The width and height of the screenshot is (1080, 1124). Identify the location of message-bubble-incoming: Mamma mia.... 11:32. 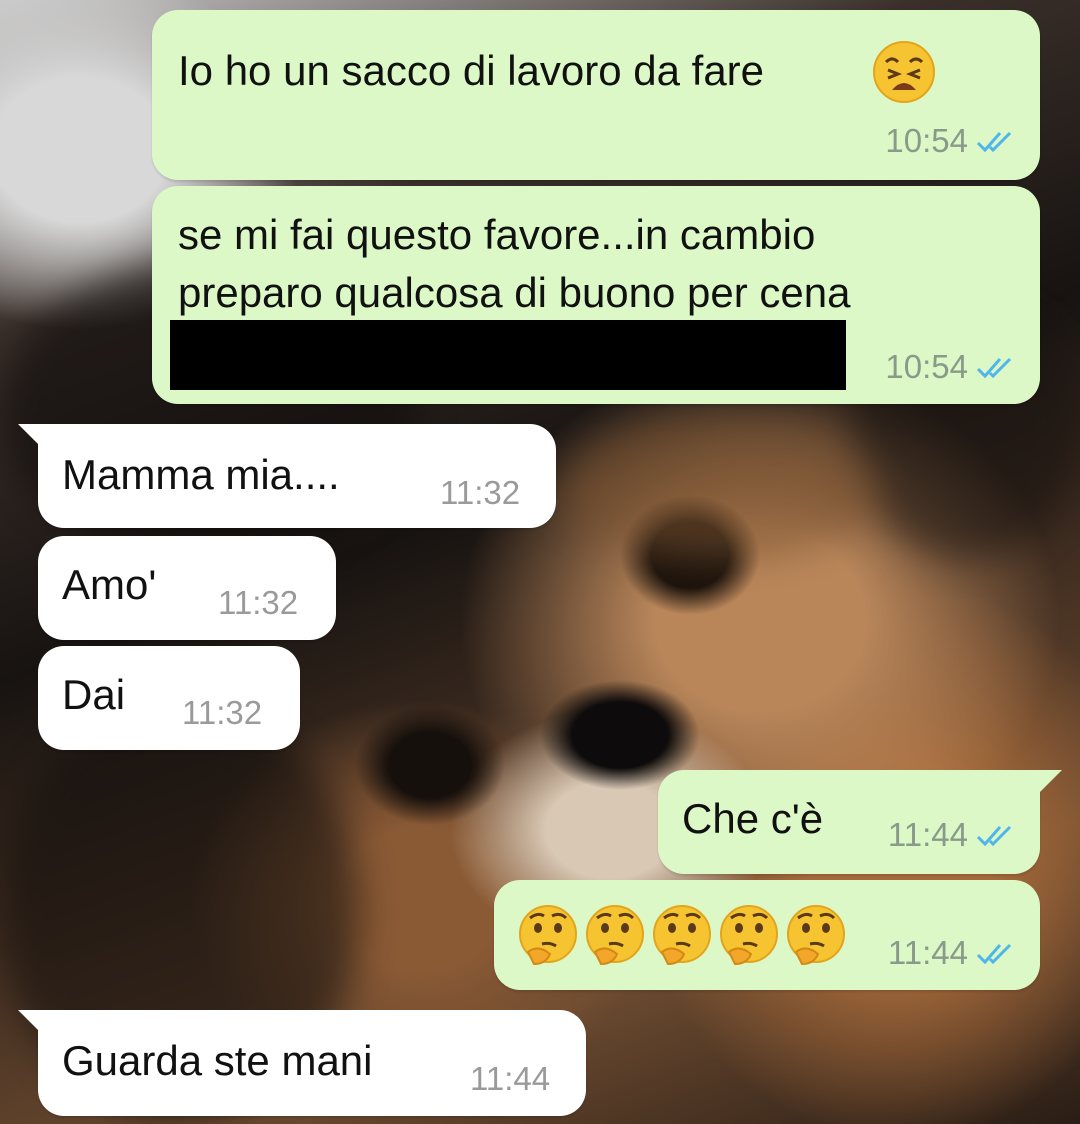
(297, 476).